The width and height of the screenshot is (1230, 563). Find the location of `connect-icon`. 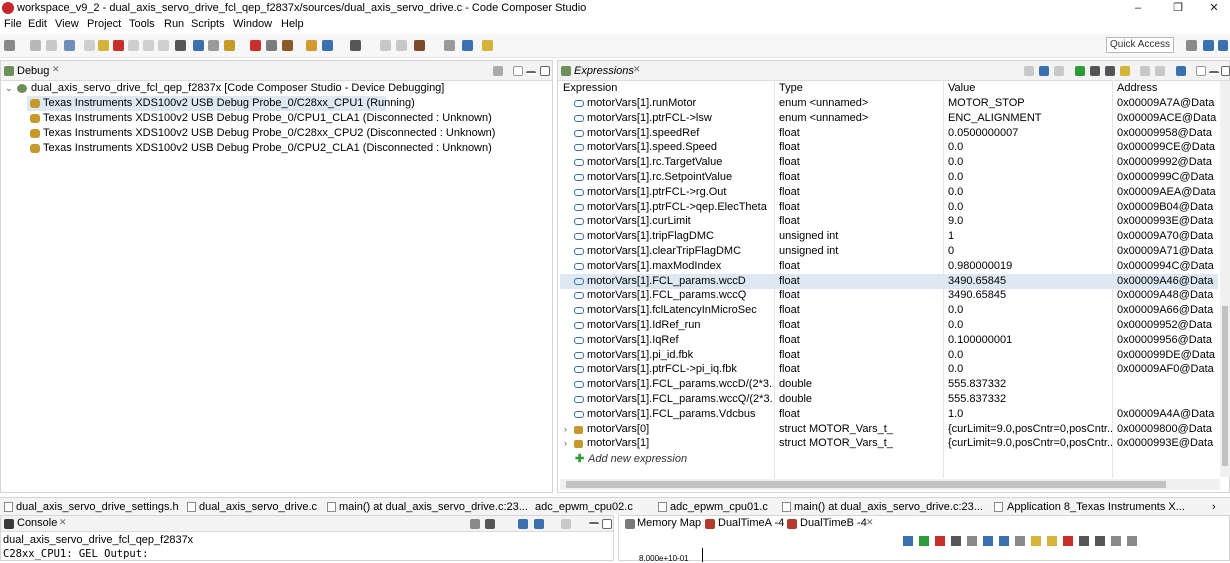

connect-icon is located at coordinates (213, 45).